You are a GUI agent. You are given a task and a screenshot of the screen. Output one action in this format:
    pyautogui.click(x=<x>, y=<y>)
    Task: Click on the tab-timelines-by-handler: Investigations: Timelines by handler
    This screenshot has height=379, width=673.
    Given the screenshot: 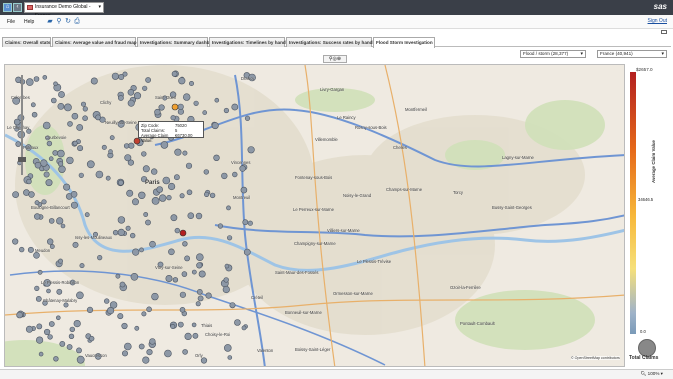 What is the action you would take?
    pyautogui.click(x=250, y=42)
    